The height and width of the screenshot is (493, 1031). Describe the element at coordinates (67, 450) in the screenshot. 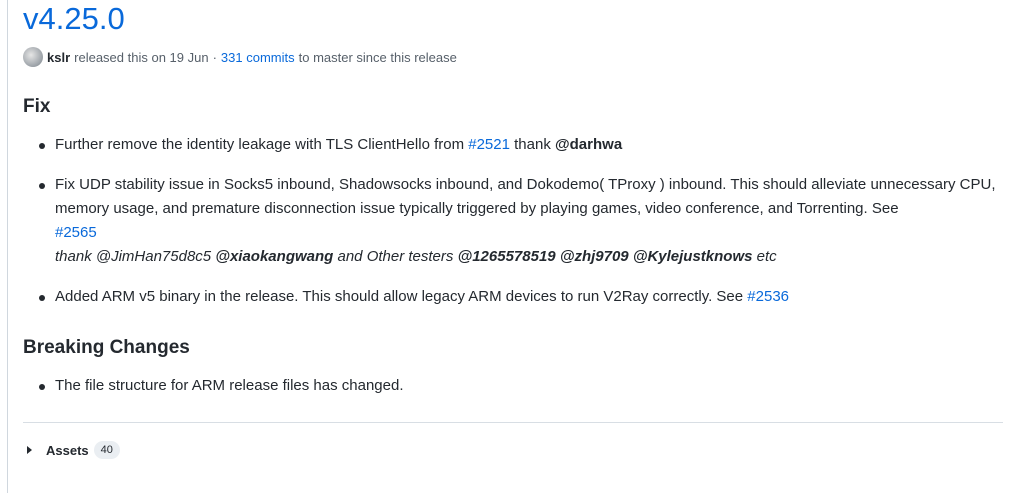

I see `assets-label: Assets` at that location.